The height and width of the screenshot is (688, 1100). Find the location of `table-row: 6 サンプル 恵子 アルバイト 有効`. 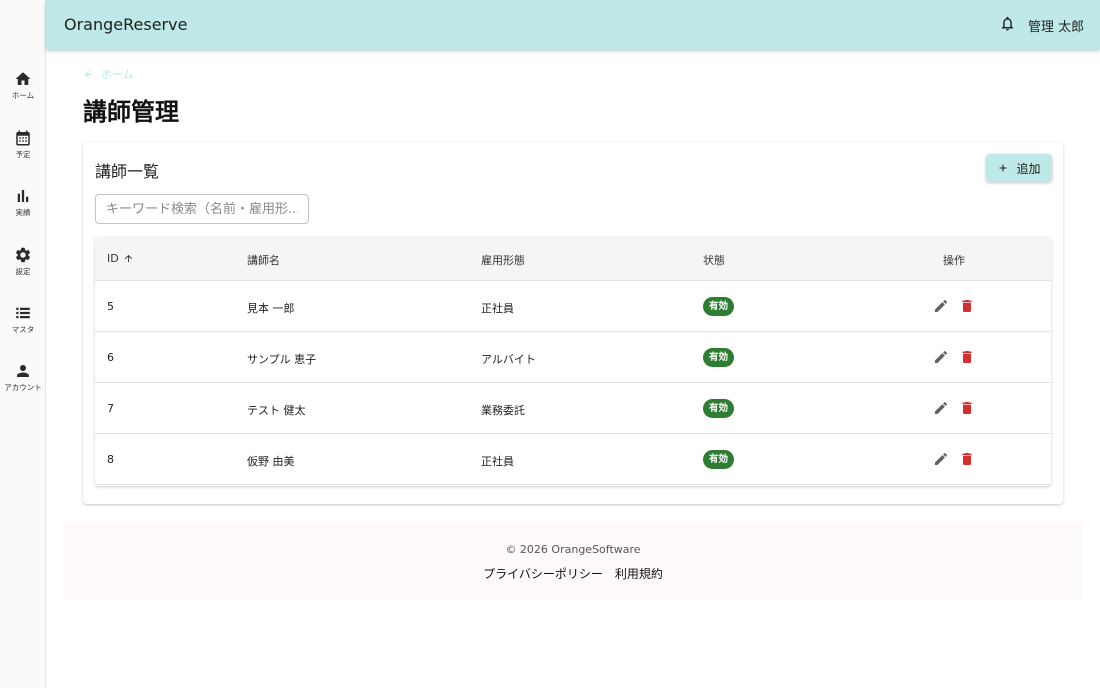

table-row: 6 サンプル 恵子 アルバイト 有効 is located at coordinates (573, 357).